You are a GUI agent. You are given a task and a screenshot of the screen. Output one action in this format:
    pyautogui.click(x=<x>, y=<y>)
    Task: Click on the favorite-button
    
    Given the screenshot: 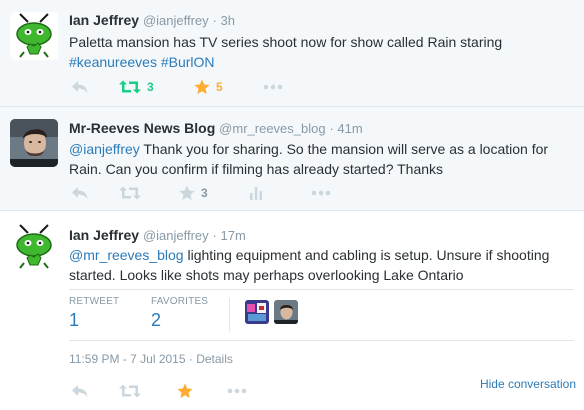 What is the action you would take?
    pyautogui.click(x=185, y=391)
    